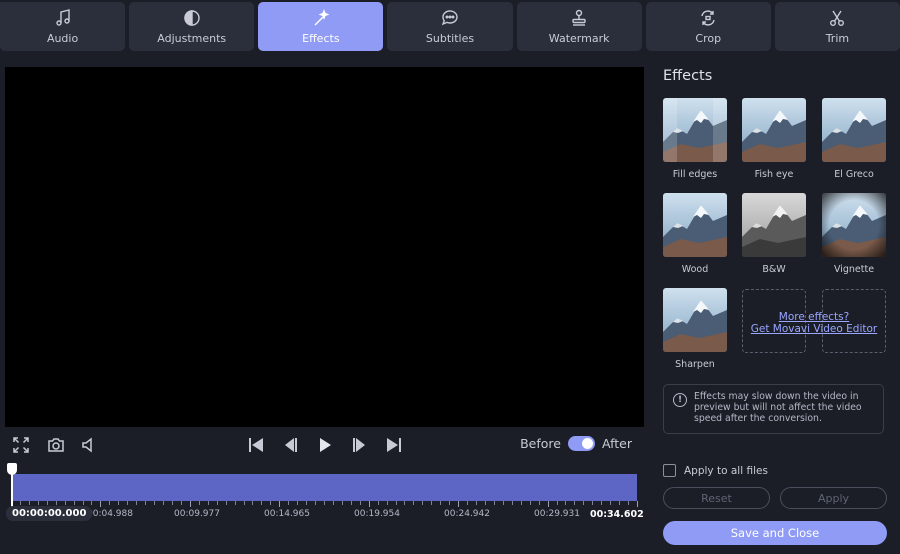 This screenshot has width=900, height=554. What do you see at coordinates (467, 514) in the screenshot?
I see `time-mark: 00:24.942` at bounding box center [467, 514].